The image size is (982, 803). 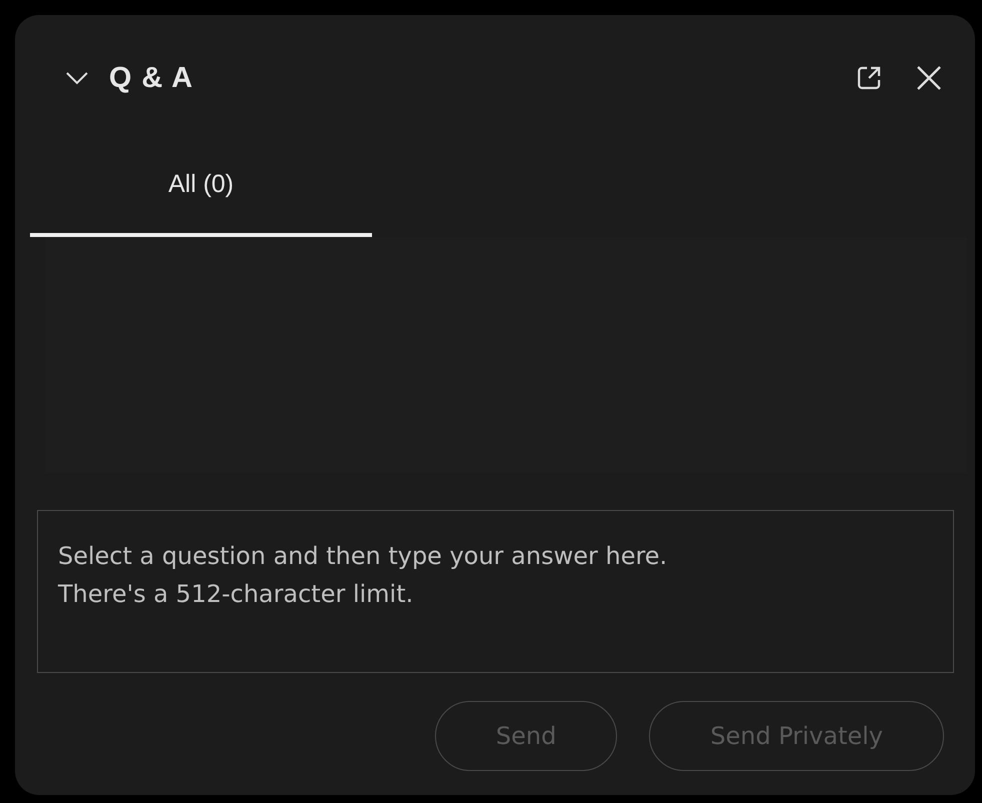 I want to click on panel-title: Q & A, so click(x=151, y=78).